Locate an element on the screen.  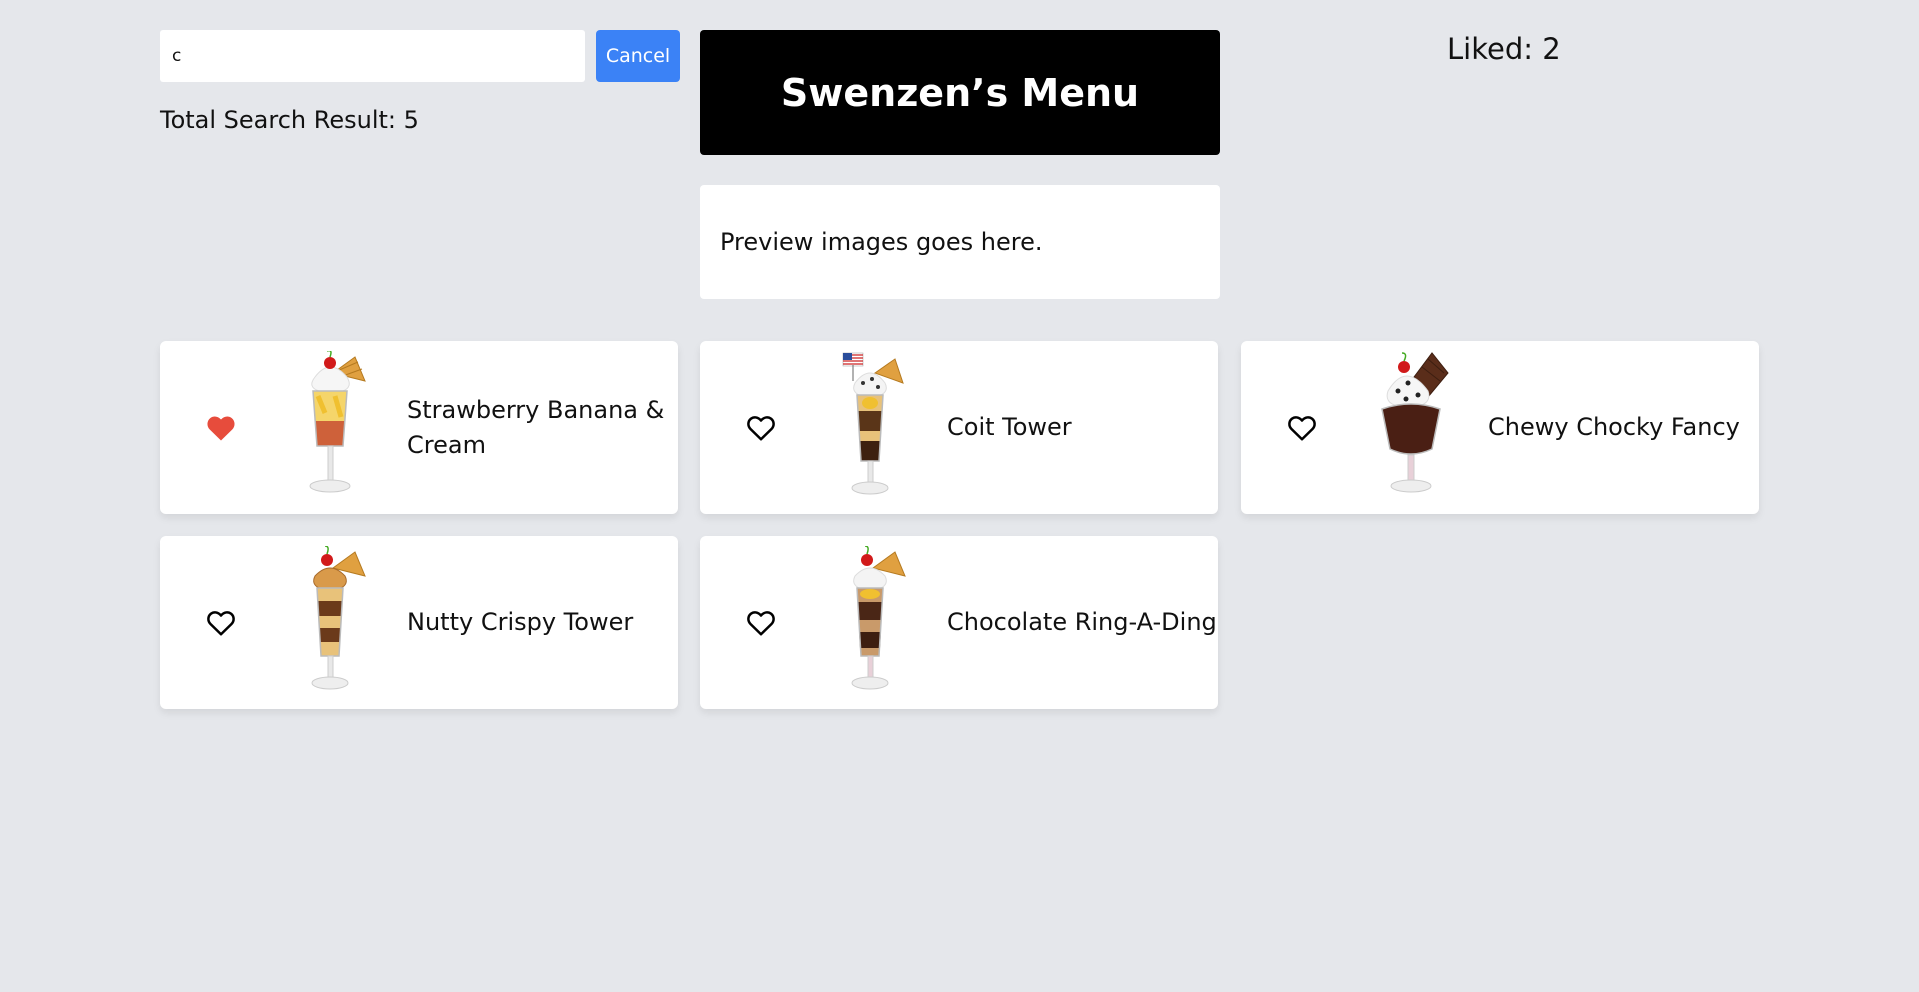
search-input is located at coordinates (372, 56).